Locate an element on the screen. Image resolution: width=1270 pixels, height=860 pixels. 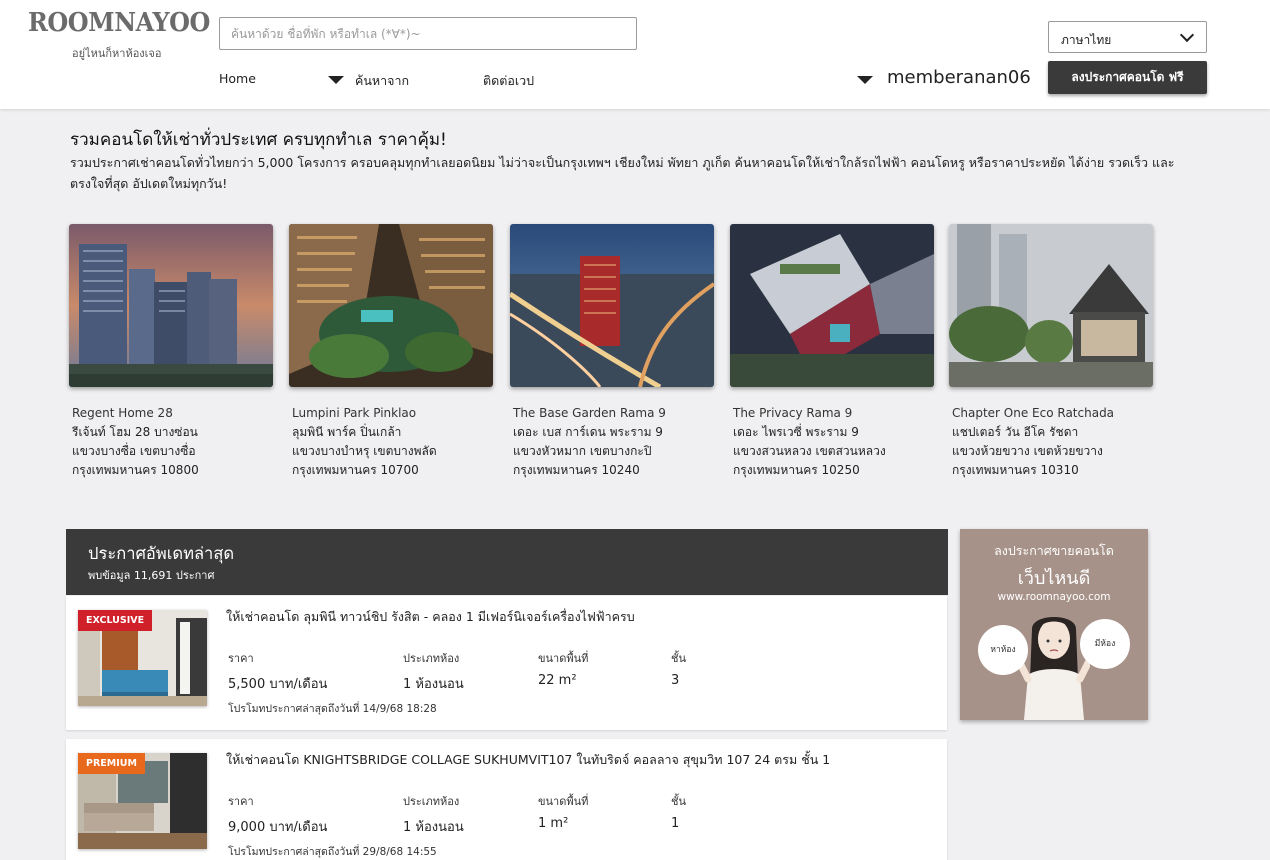
ad-illustration is located at coordinates (1054, 668).